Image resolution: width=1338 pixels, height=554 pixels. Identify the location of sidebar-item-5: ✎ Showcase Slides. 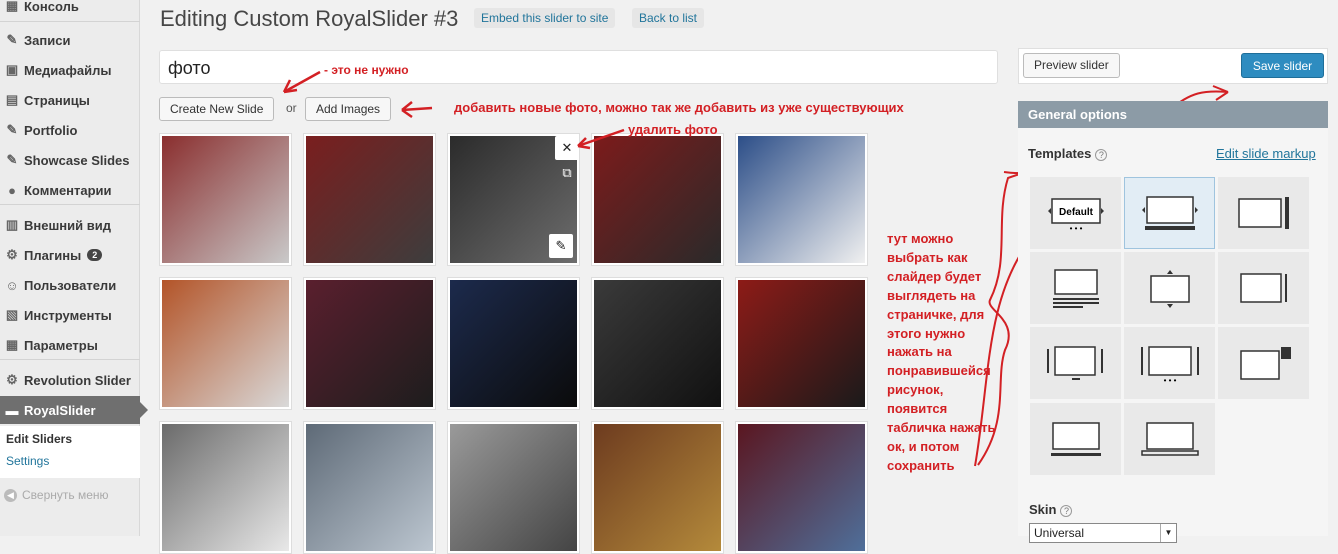
(70, 160).